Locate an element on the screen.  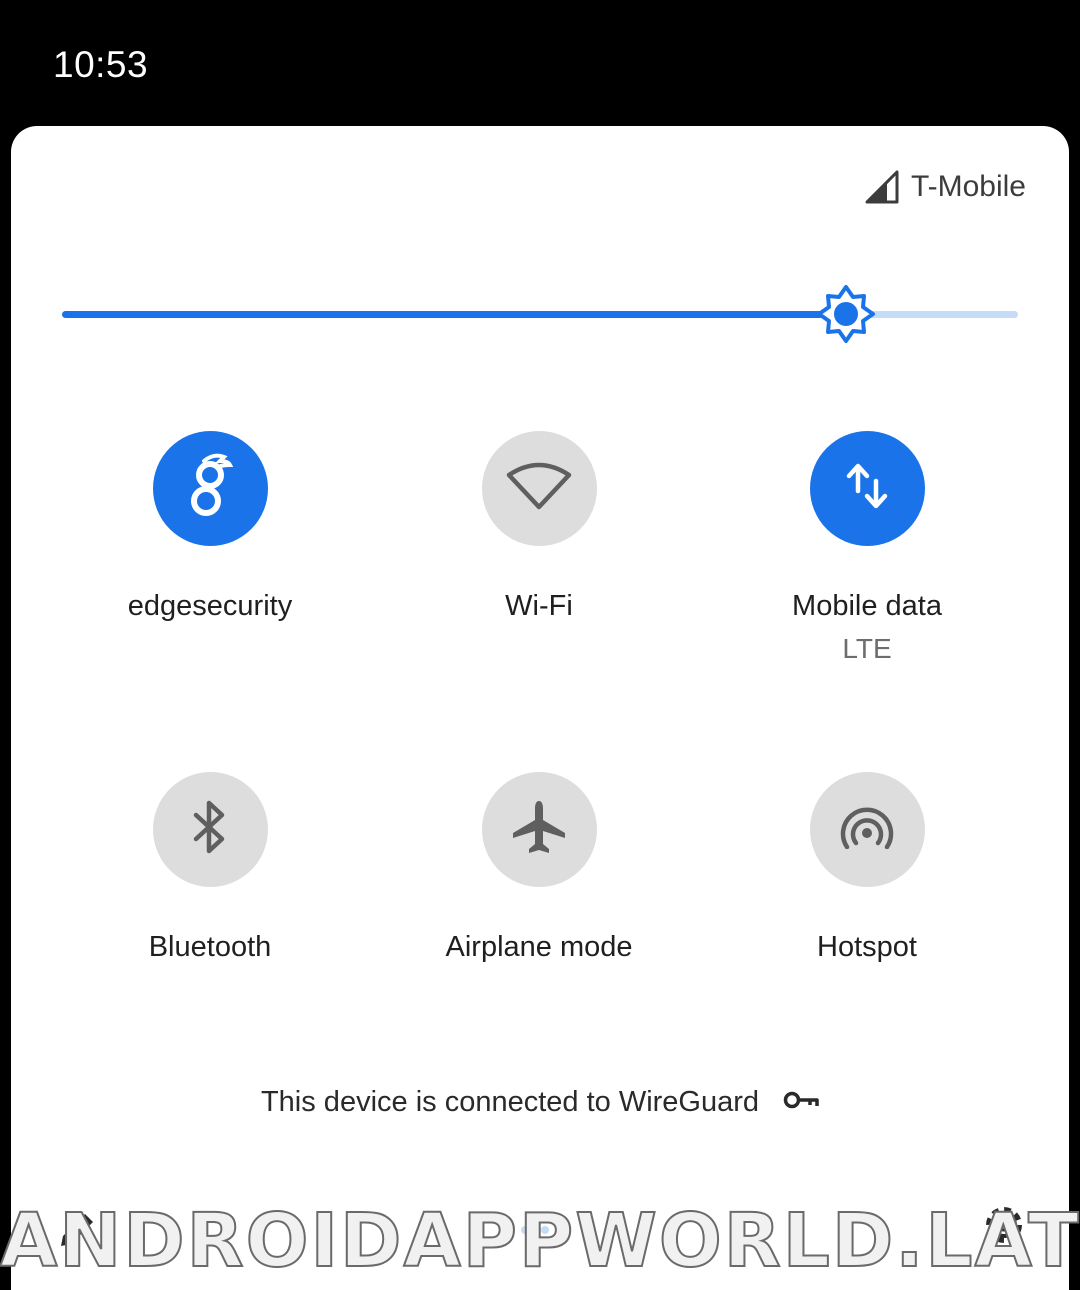
tile-bluetooth: Bluetooth is located at coordinates (210, 868).